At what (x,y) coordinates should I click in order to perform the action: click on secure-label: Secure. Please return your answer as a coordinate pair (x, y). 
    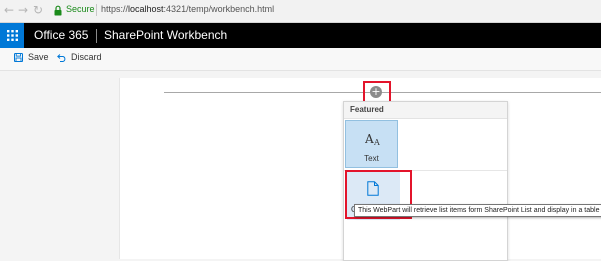
    Looking at the image, I should click on (80, 9).